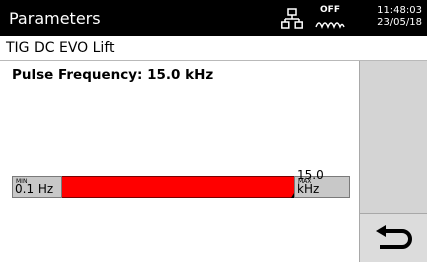 The image size is (427, 262). Describe the element at coordinates (113, 75) in the screenshot. I see `parameter-title: Pulse Frequency: 15.0 kHz` at that location.